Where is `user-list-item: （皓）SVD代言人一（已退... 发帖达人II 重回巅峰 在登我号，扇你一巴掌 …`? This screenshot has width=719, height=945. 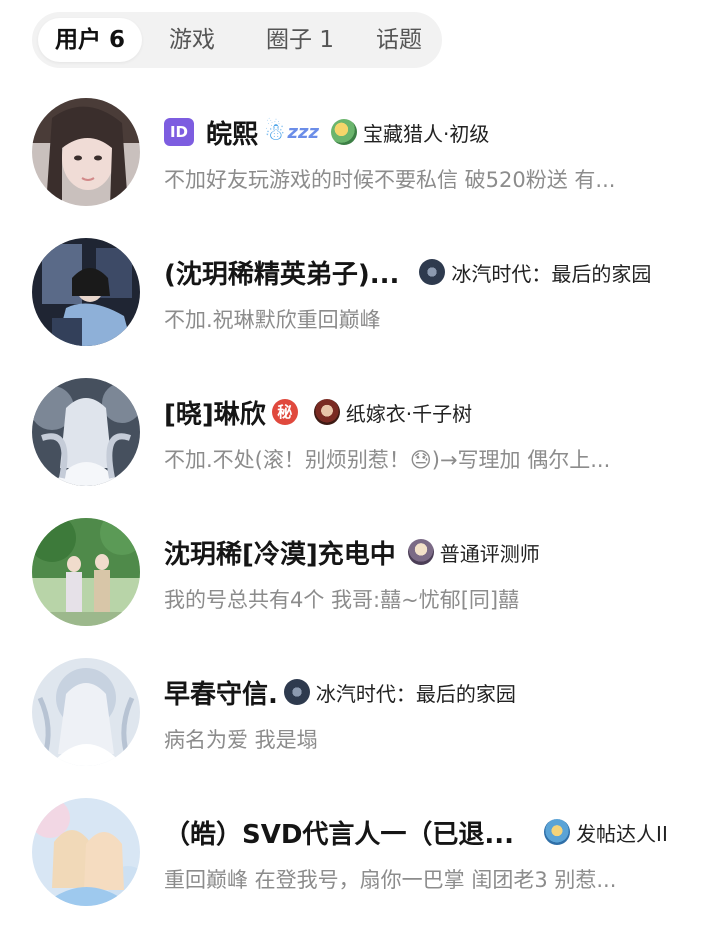 user-list-item: （皓）SVD代言人一（已退... 发帖达人II 重回巅峰 在登我号，扇你一巴掌 … is located at coordinates (359, 868).